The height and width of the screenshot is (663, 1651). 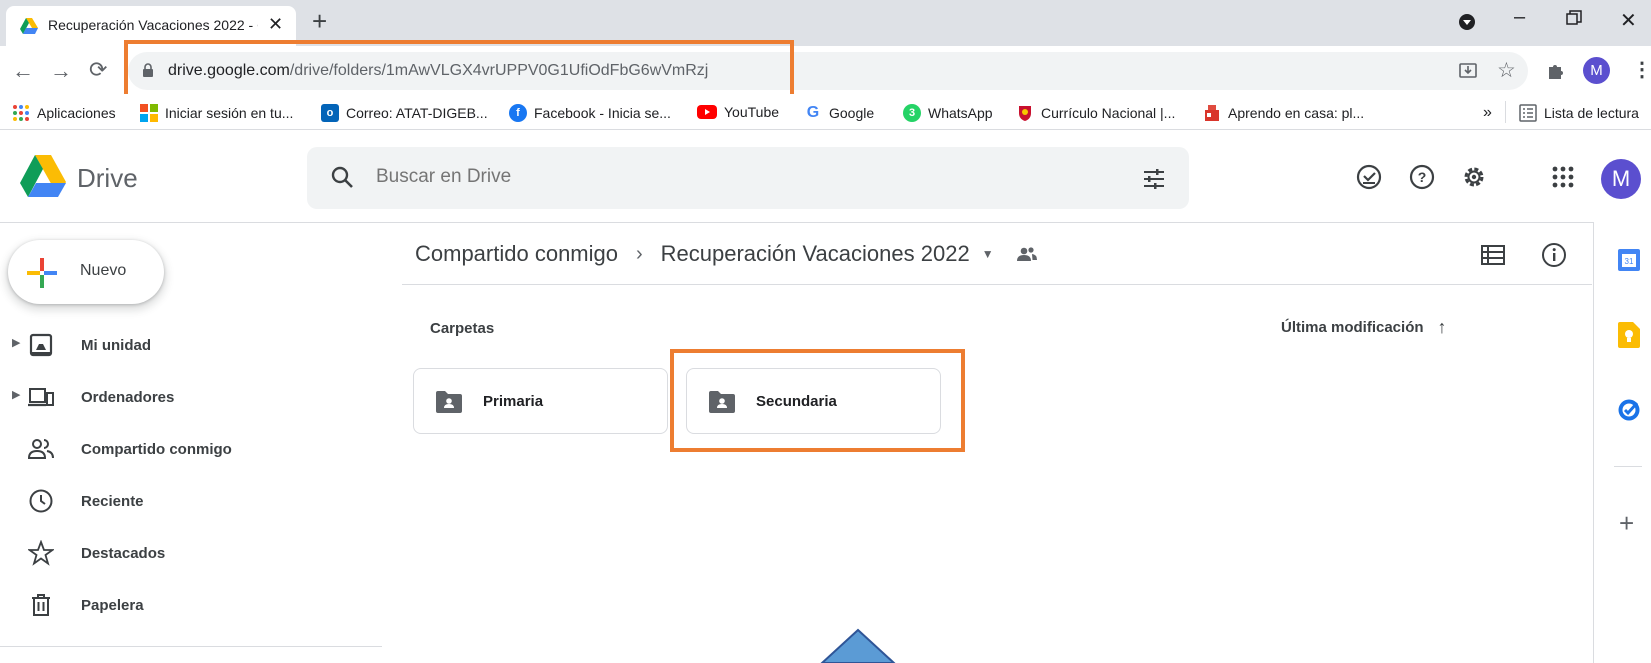 I want to click on sidebar-item-shared: Compartido conmigo, so click(x=191, y=449).